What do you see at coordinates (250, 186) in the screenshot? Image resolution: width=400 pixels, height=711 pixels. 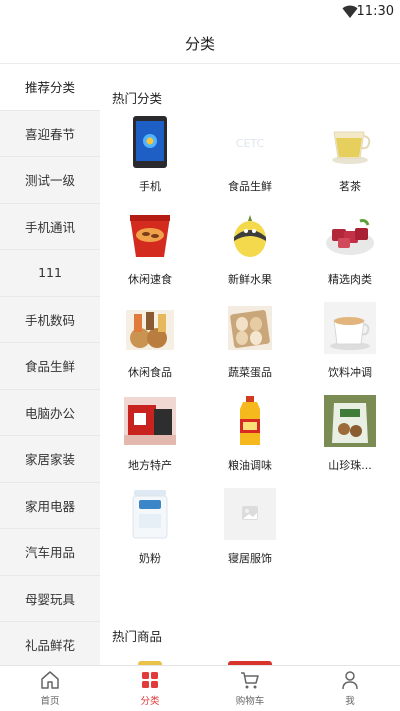 I see `category-label: 食品生鲜` at bounding box center [250, 186].